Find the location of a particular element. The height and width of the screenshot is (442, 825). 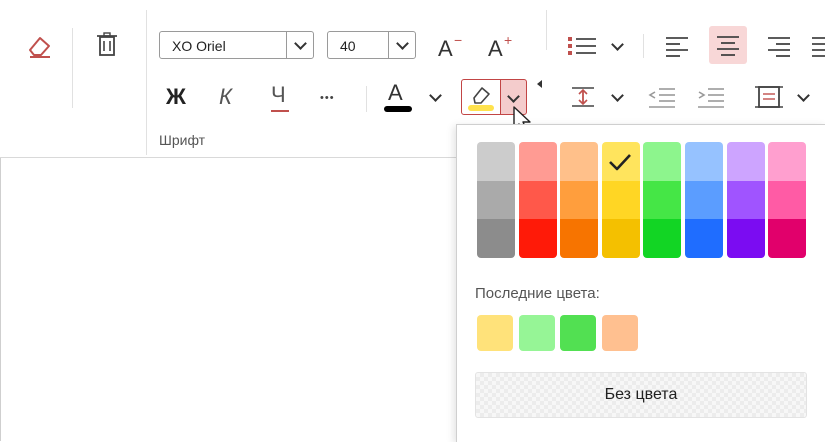

font-size-dropdown-button is located at coordinates (401, 45).